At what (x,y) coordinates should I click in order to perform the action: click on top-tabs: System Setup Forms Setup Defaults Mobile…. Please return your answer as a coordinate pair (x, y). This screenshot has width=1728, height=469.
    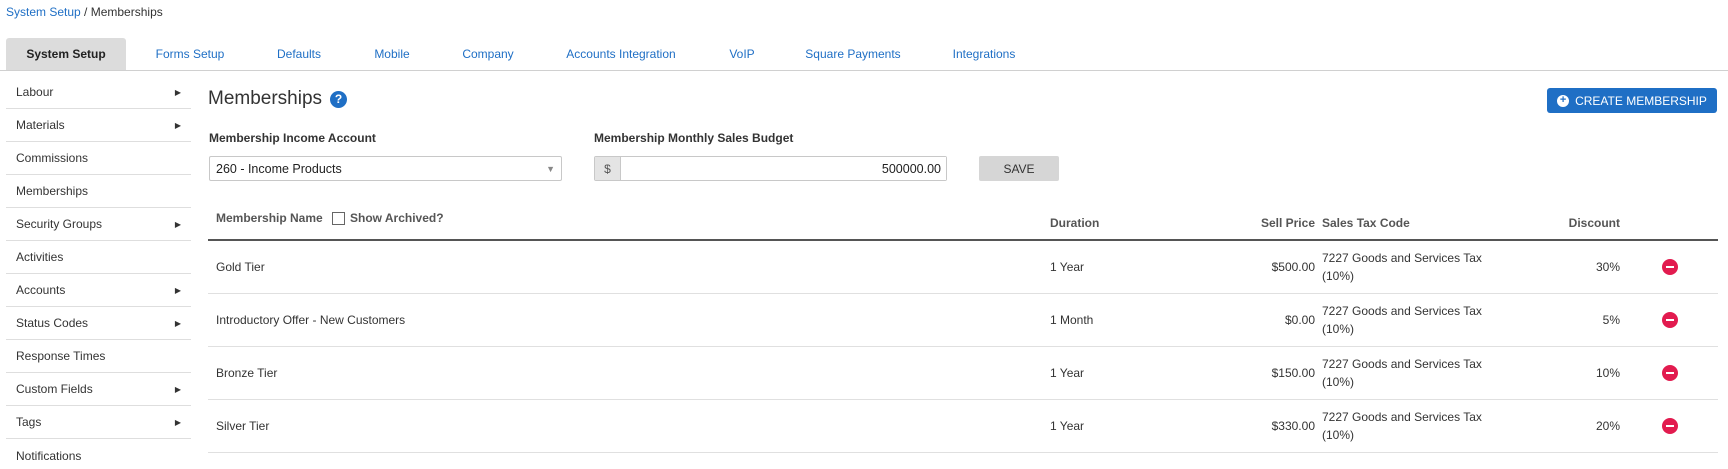
    Looking at the image, I should click on (864, 54).